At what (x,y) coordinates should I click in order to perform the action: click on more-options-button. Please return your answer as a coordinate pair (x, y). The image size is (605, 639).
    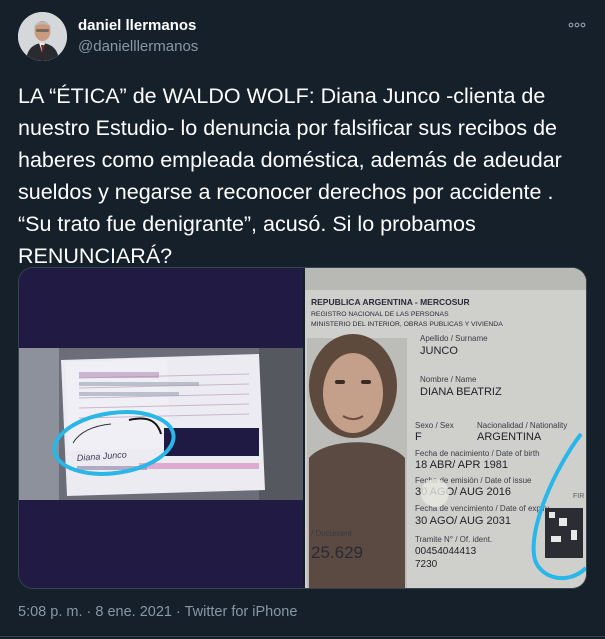
    Looking at the image, I should click on (577, 25).